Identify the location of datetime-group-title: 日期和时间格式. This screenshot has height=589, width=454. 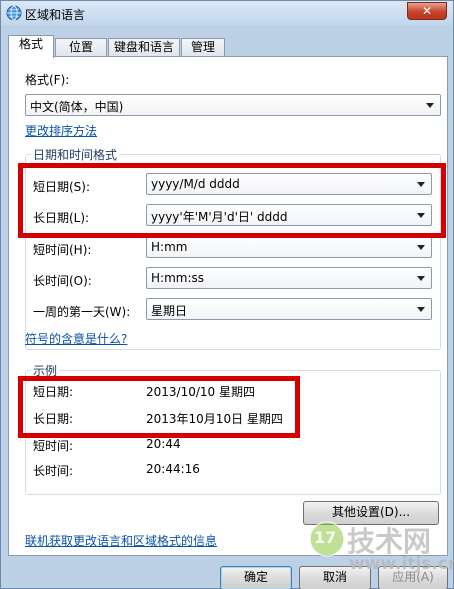
(75, 154).